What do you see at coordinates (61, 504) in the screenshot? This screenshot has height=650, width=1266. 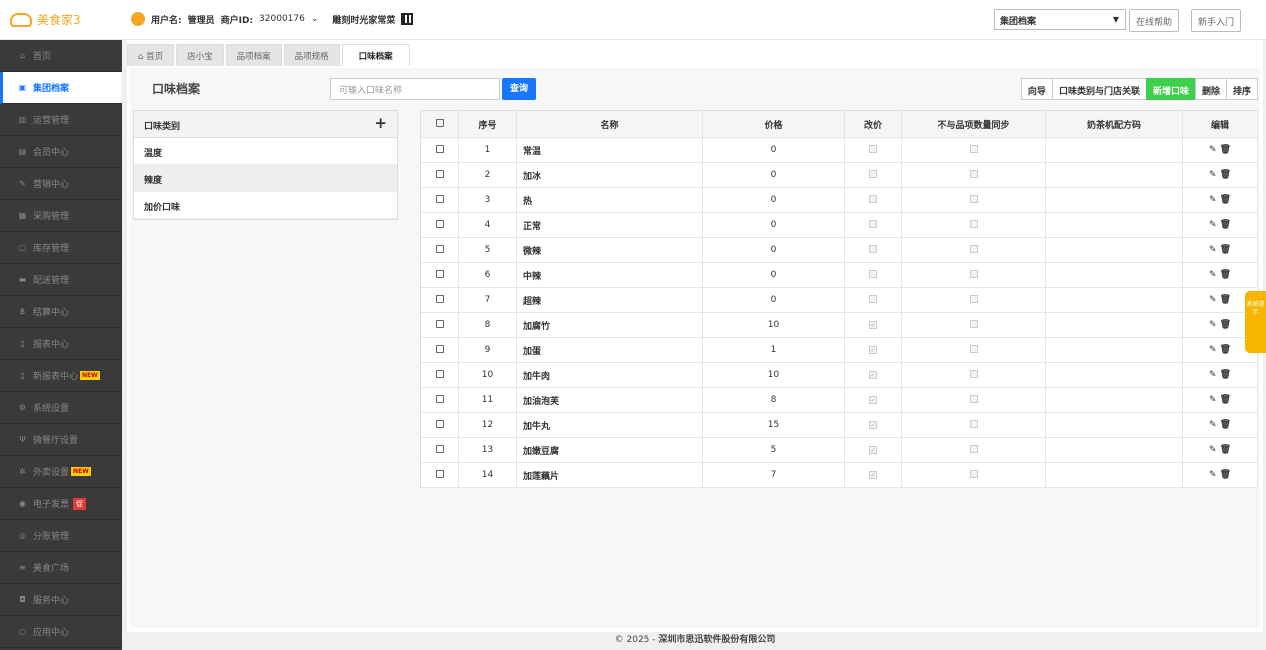 I see `sidebar-item-invoice: ◉ 电子发票促` at bounding box center [61, 504].